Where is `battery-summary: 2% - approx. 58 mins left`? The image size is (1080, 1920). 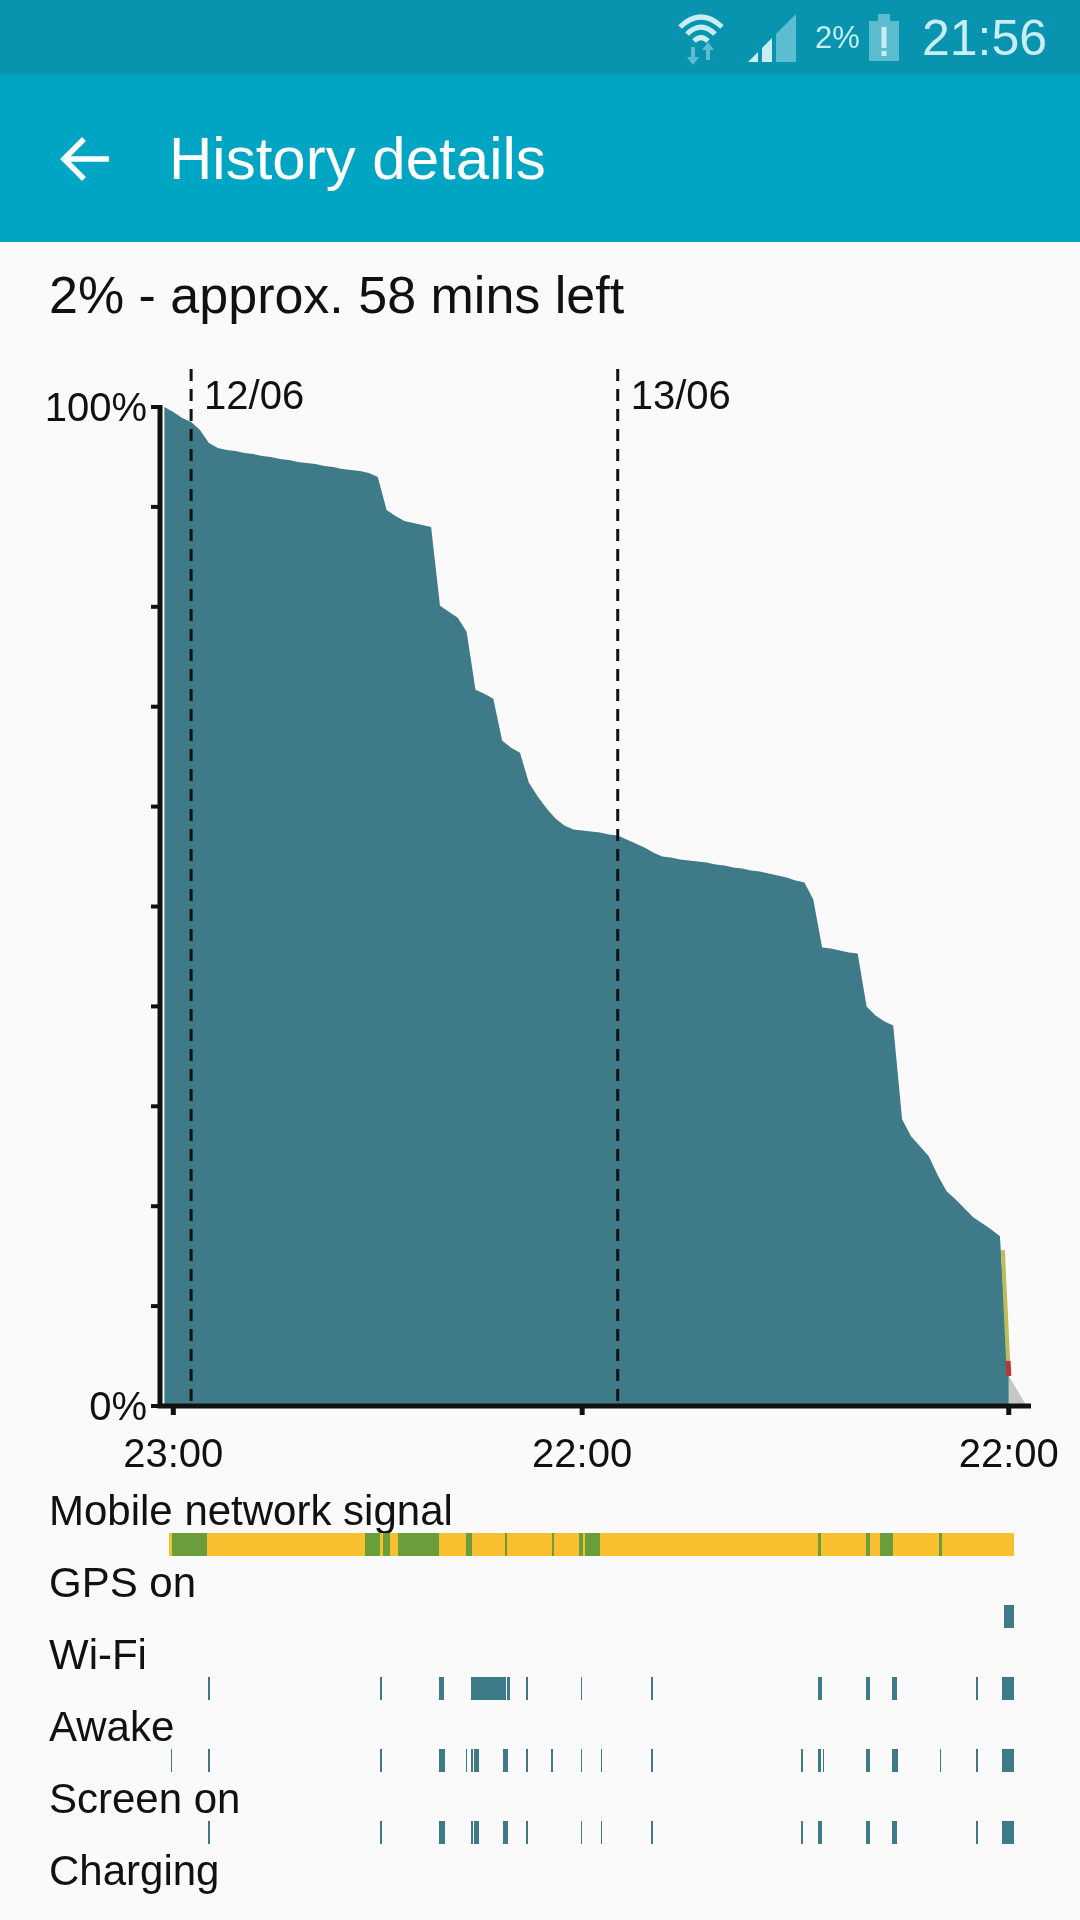 battery-summary: 2% - approx. 58 mins left is located at coordinates (337, 295).